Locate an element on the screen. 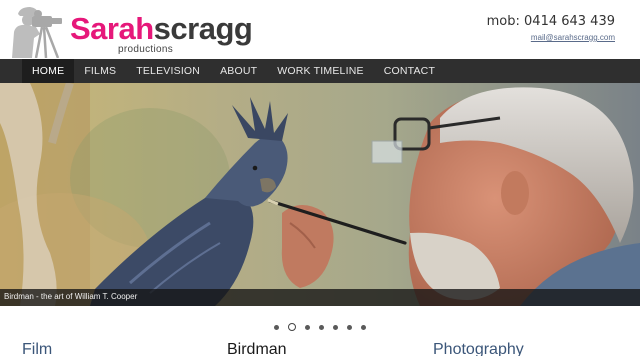  nav-item-films: FILMS is located at coordinates (100, 71).